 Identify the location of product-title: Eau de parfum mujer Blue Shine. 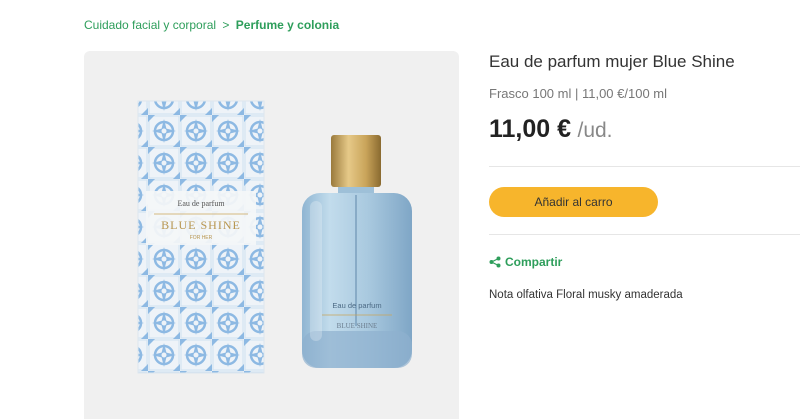
(612, 61).